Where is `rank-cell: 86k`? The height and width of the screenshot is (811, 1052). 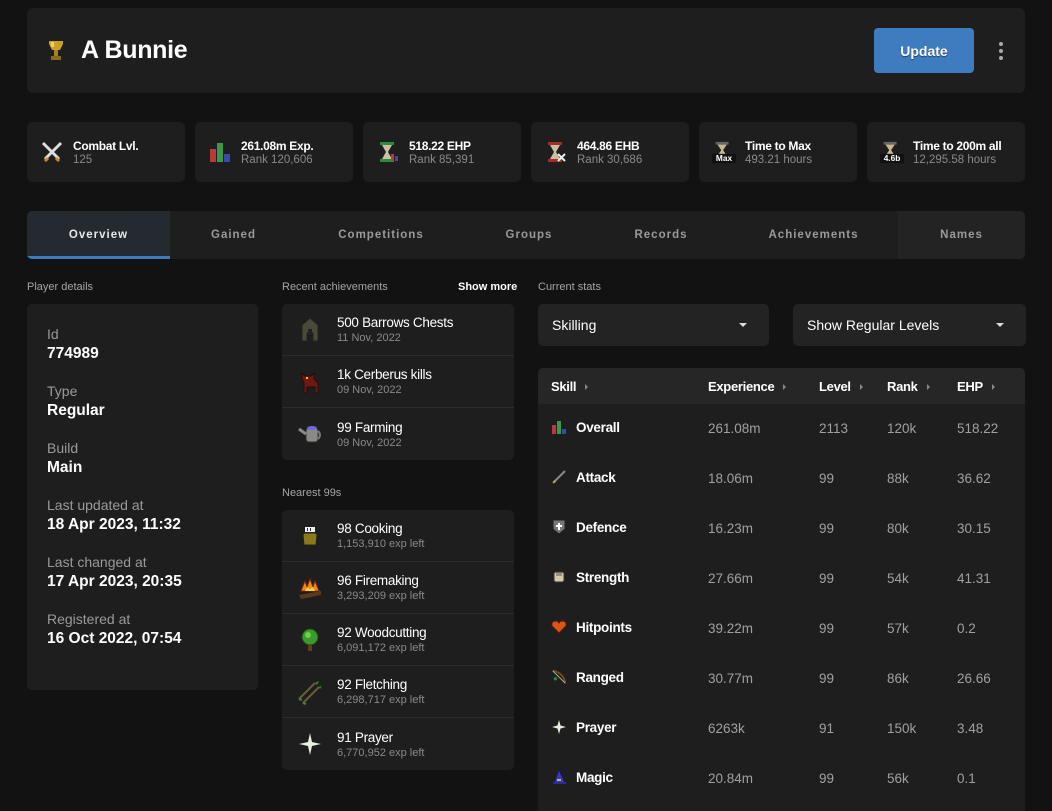 rank-cell: 86k is located at coordinates (898, 678).